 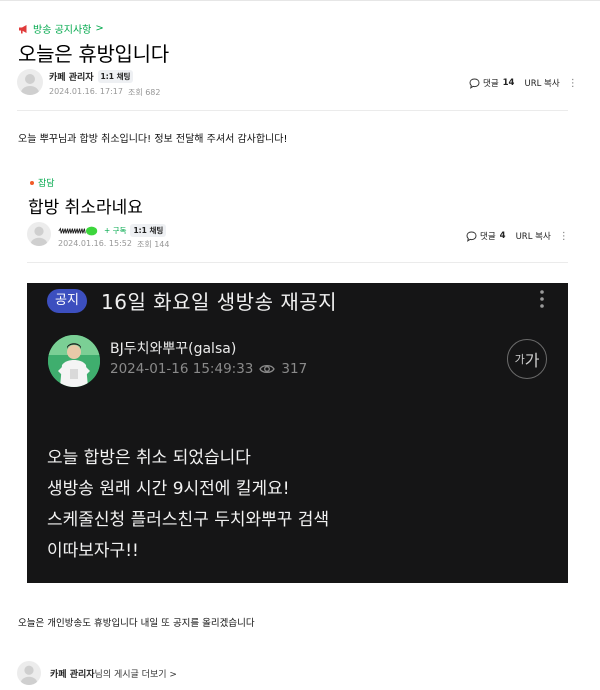 I want to click on quoted-view-count: 조회 144, so click(x=153, y=244).